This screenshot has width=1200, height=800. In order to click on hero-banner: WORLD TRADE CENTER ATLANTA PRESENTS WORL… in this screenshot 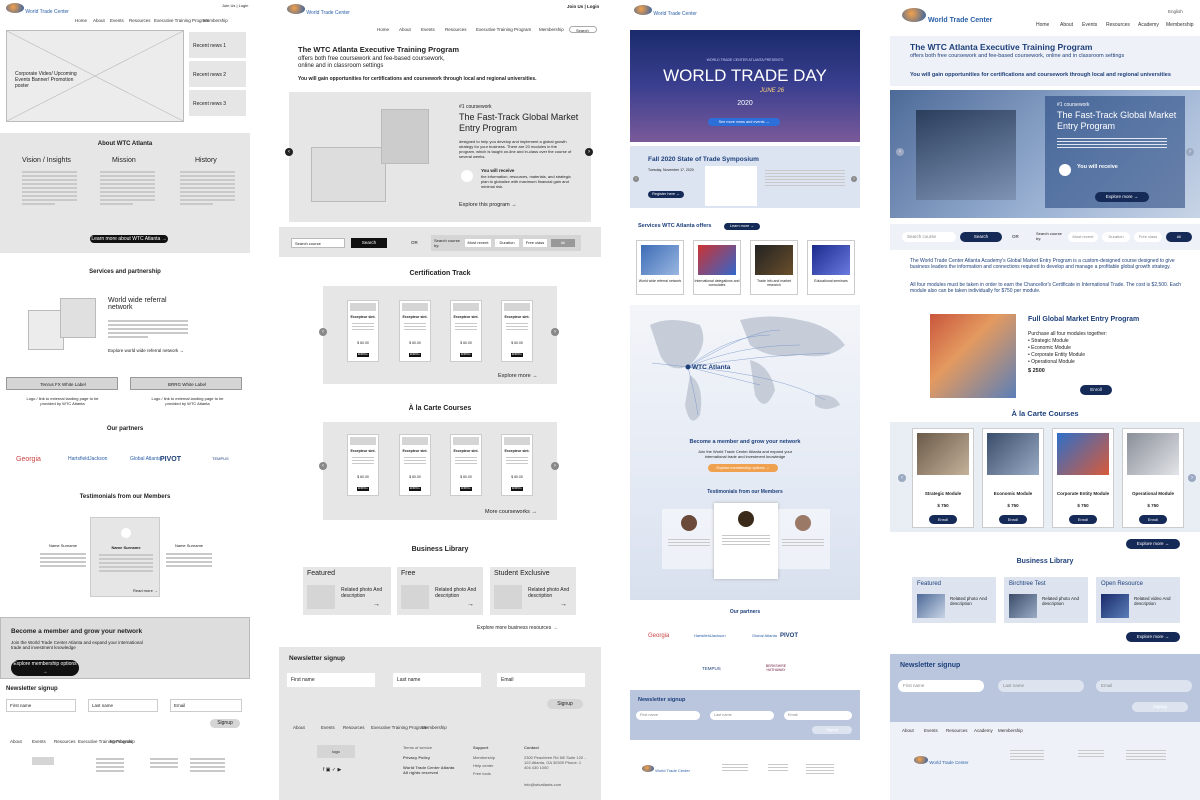, I will do `click(745, 86)`.